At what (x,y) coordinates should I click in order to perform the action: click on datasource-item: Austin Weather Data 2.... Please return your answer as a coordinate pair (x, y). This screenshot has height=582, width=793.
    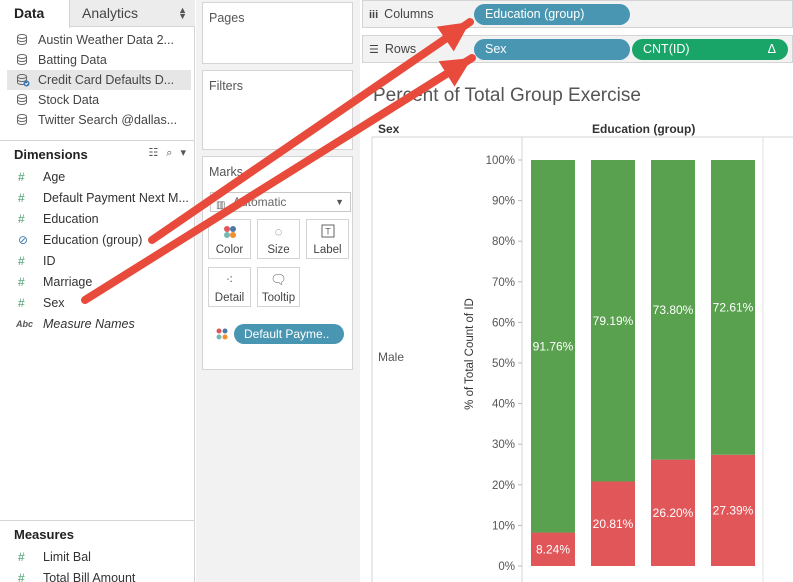
    Looking at the image, I should click on (97, 40).